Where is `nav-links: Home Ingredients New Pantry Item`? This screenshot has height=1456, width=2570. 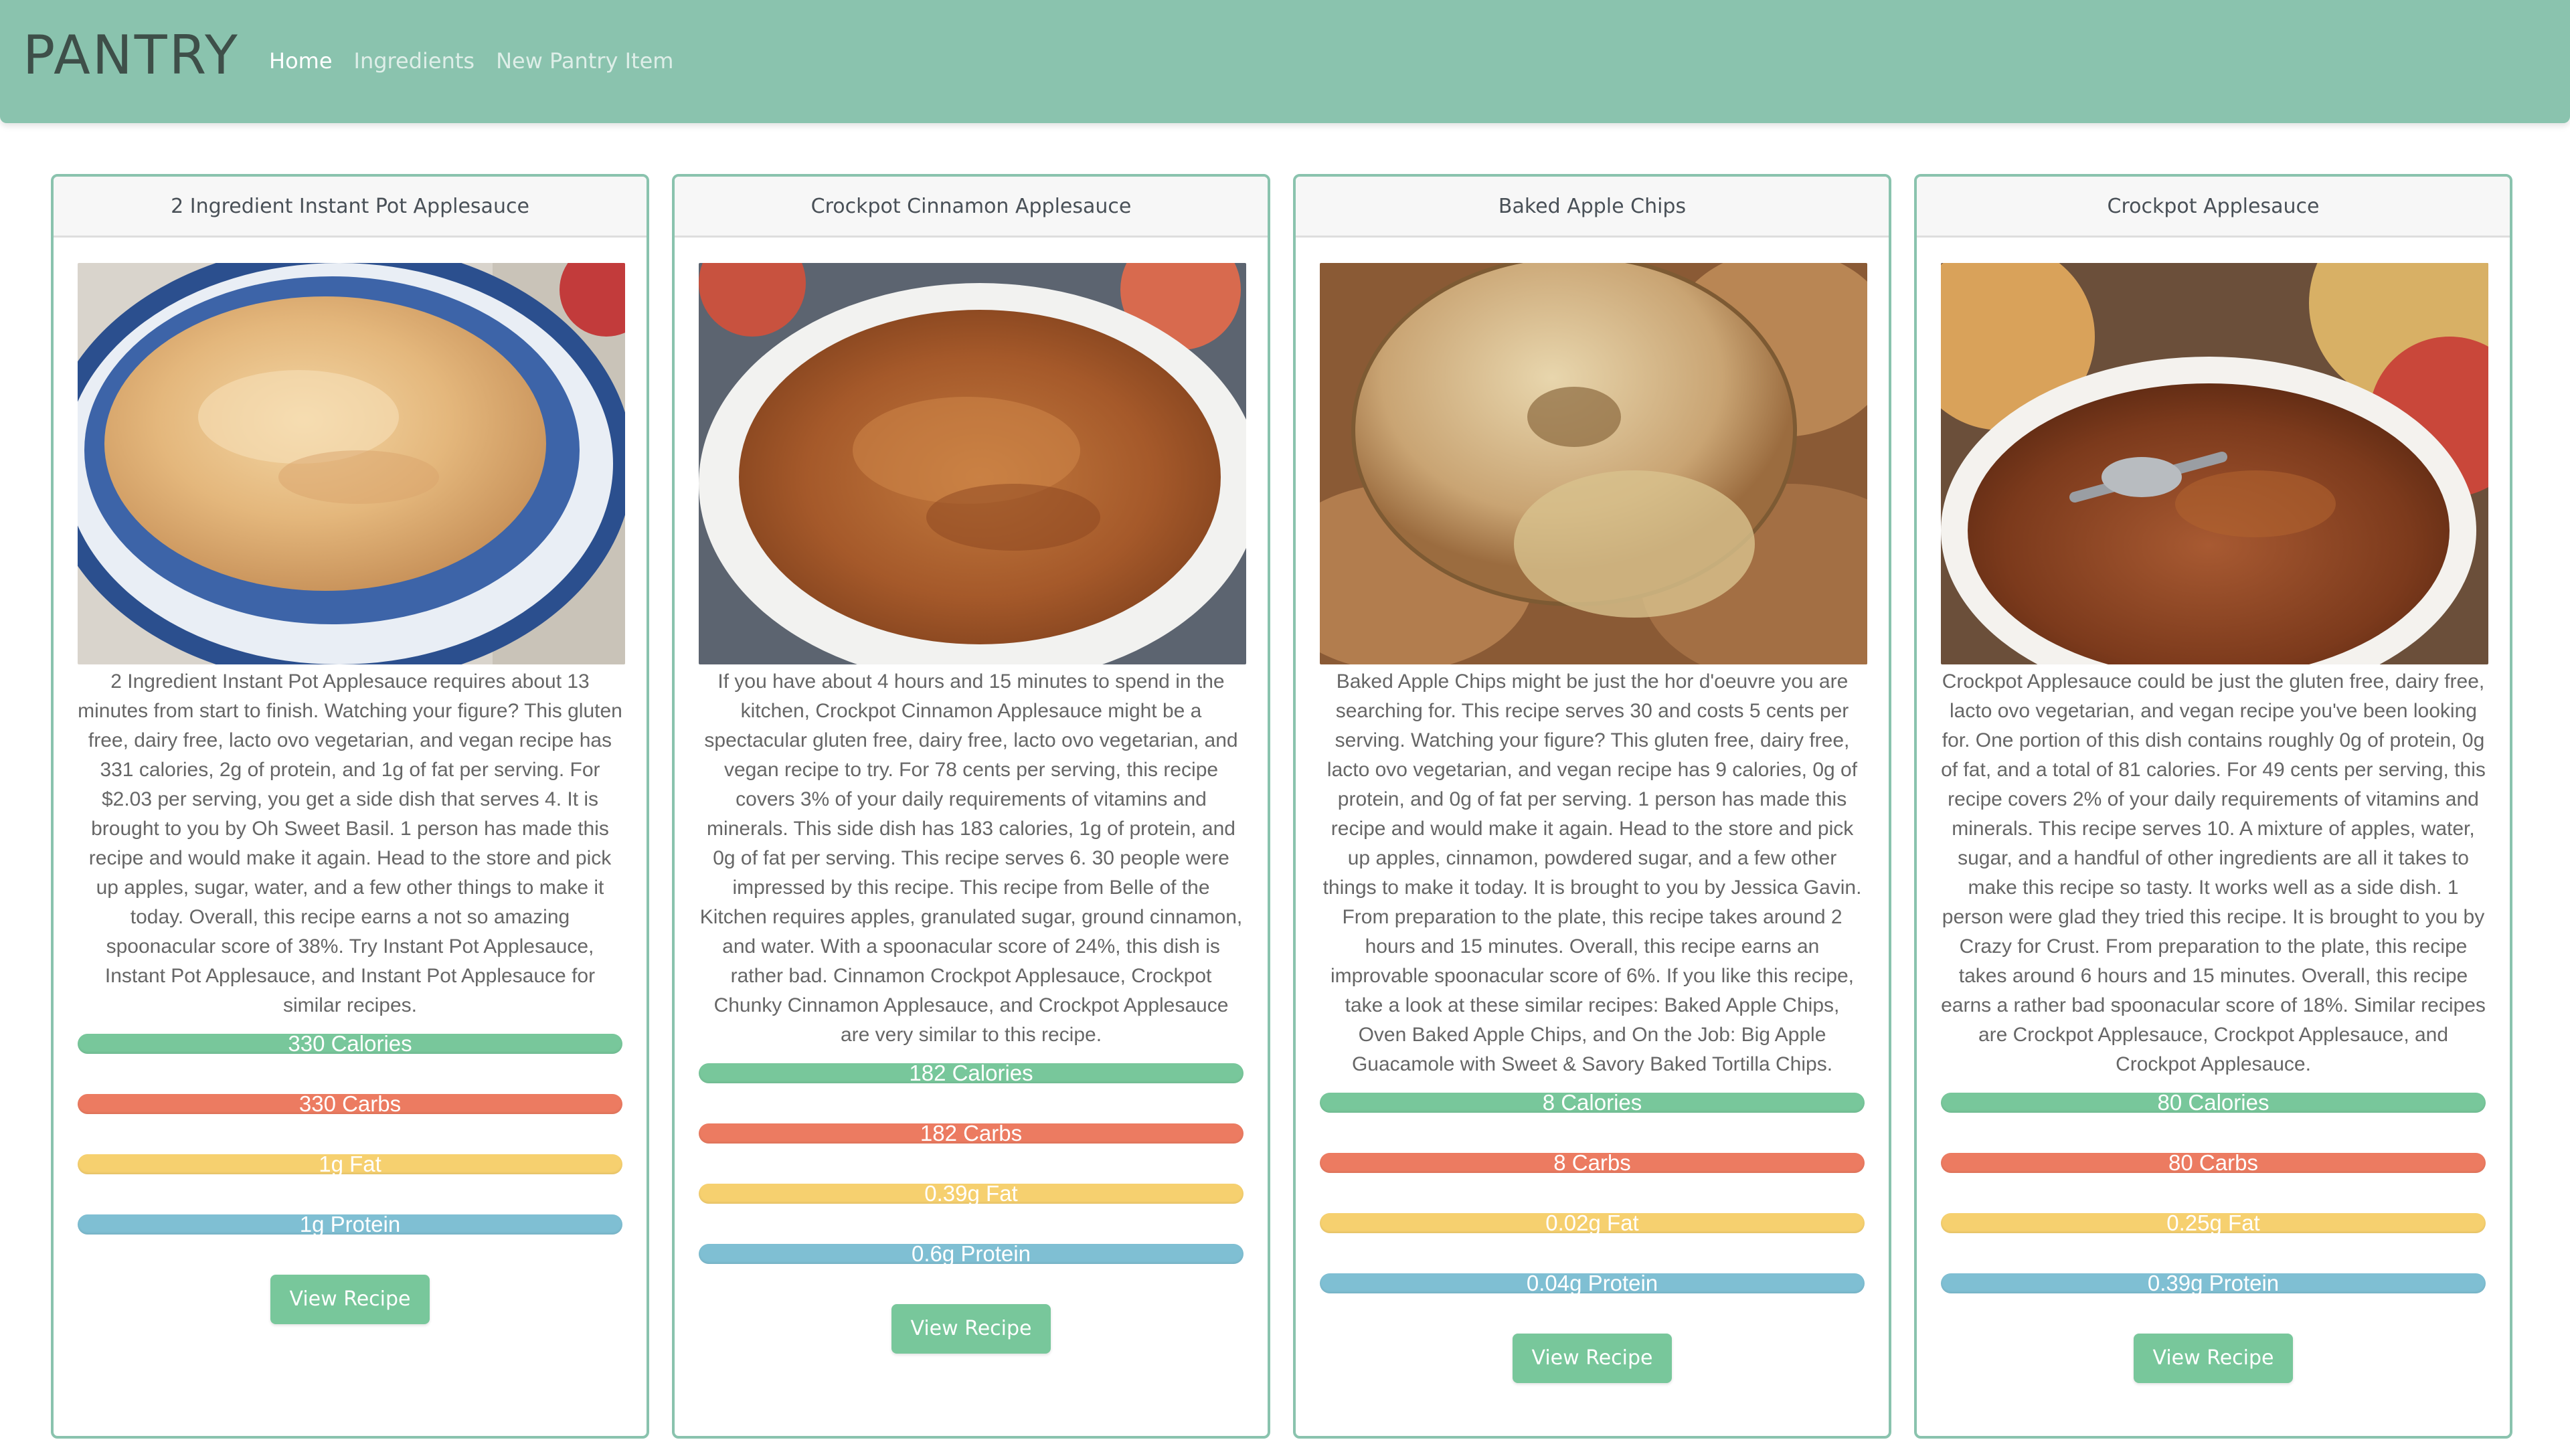
nav-links: Home Ingredients New Pantry Item is located at coordinates (471, 61).